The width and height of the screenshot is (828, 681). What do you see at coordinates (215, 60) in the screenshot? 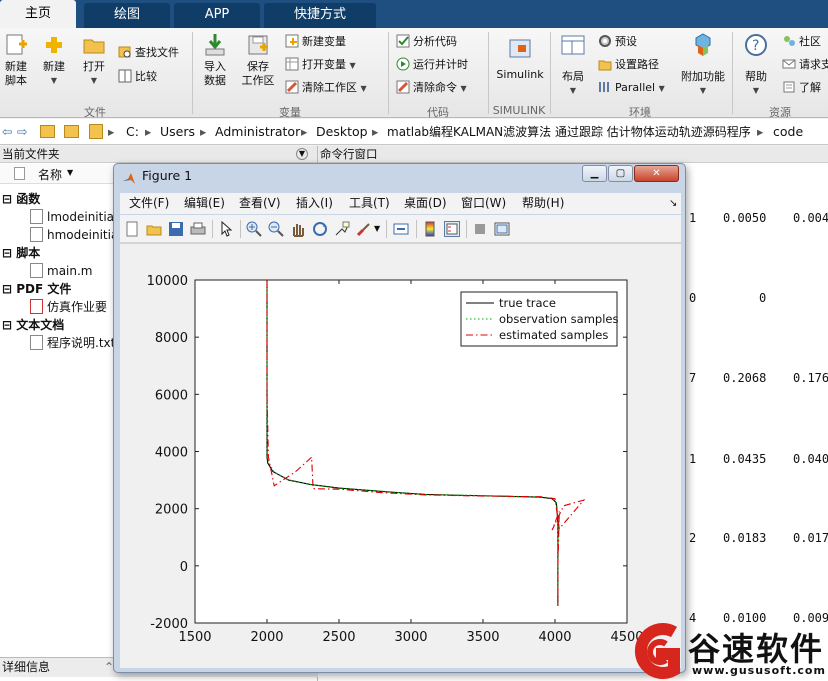
I see `import-data-button: 导入 数据` at bounding box center [215, 60].